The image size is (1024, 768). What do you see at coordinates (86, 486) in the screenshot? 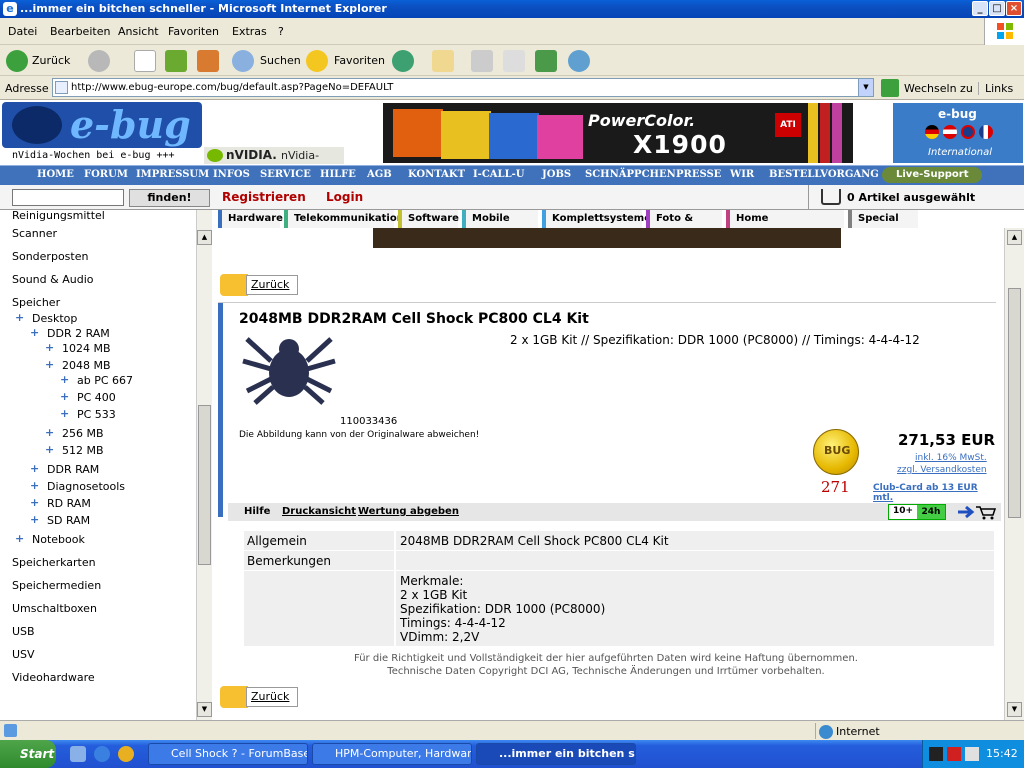
I see `sidebar-item-diagnosetools: Diagnosetools` at bounding box center [86, 486].